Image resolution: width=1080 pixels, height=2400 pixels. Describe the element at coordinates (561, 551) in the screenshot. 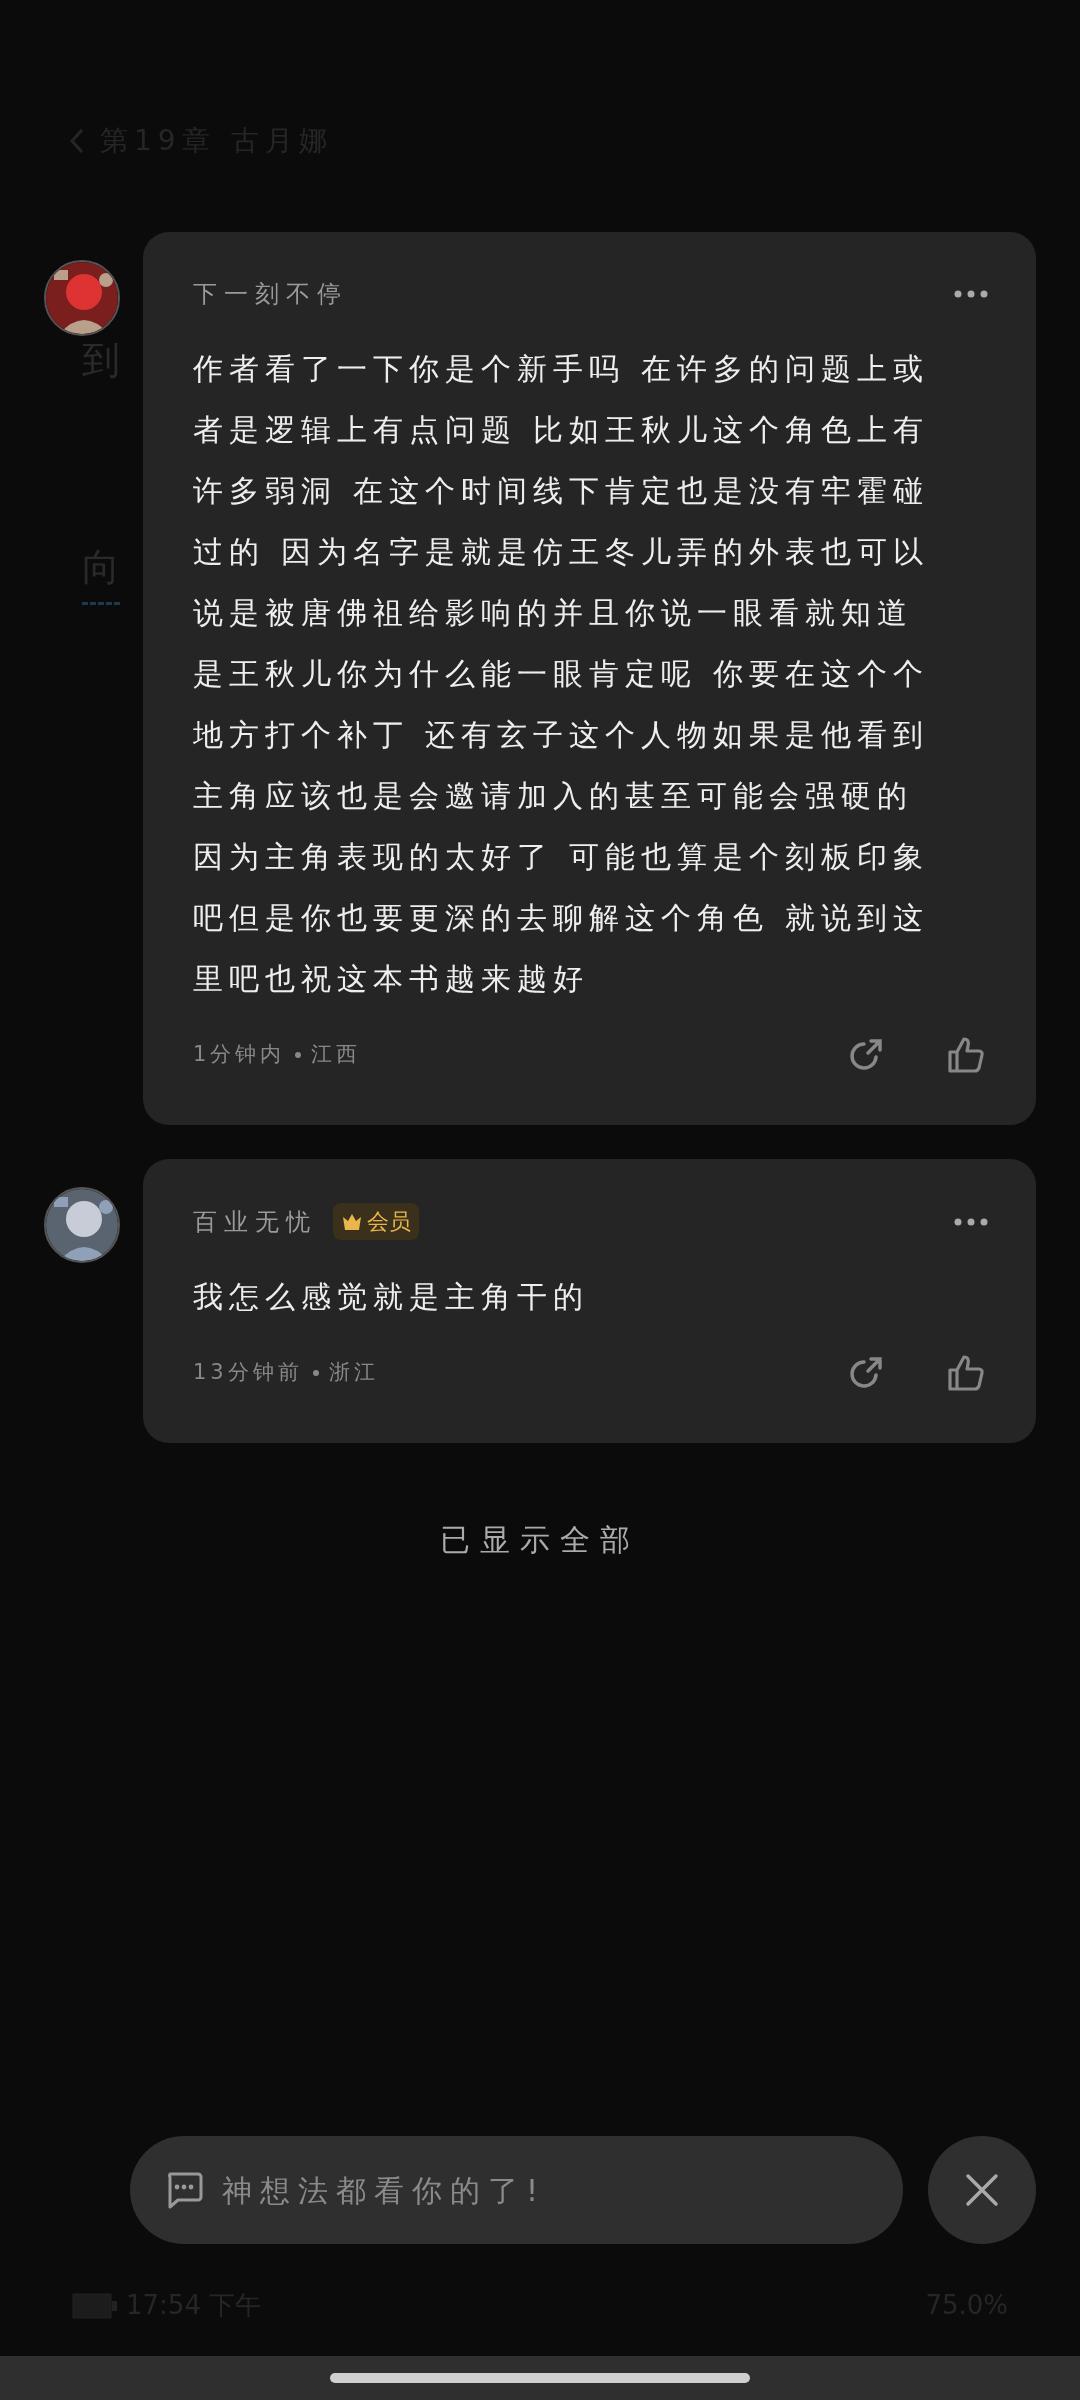

I see `comment-text-line: 过的 因为名字是就是仿王冬儿弄的外表也可以` at that location.